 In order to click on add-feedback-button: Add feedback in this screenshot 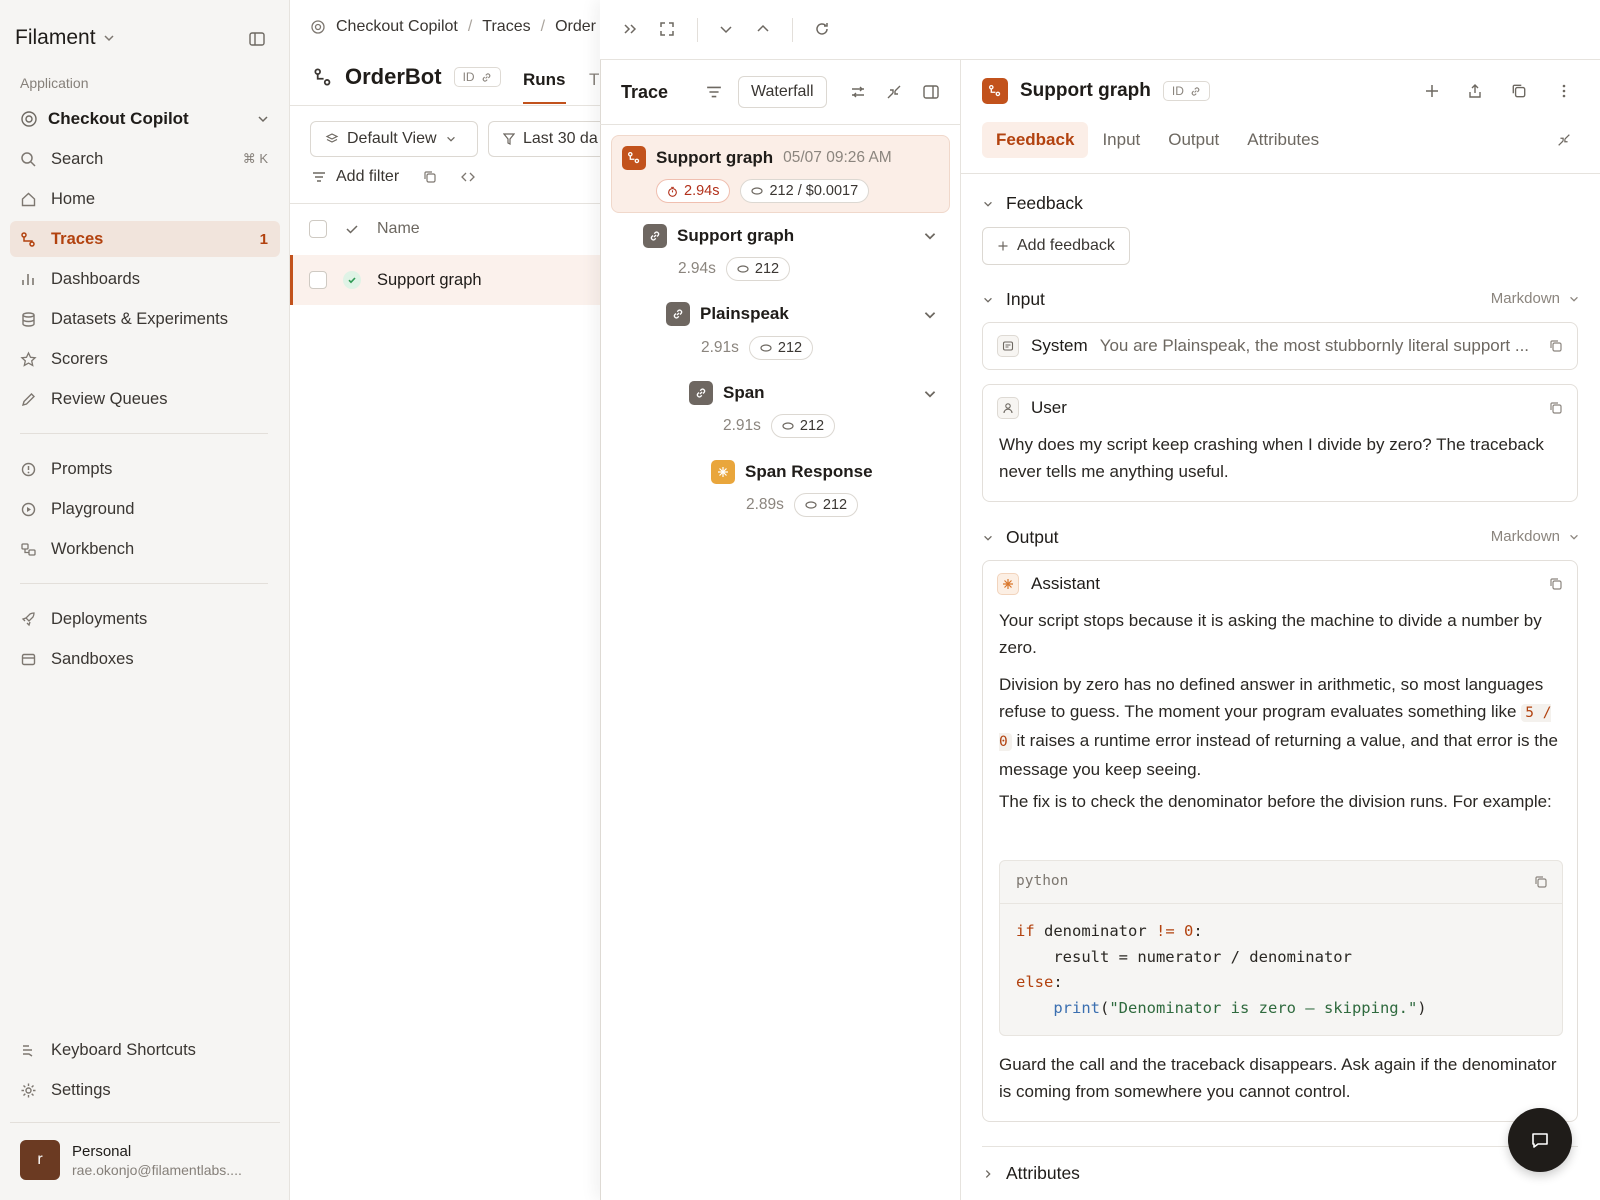, I will do `click(1056, 246)`.